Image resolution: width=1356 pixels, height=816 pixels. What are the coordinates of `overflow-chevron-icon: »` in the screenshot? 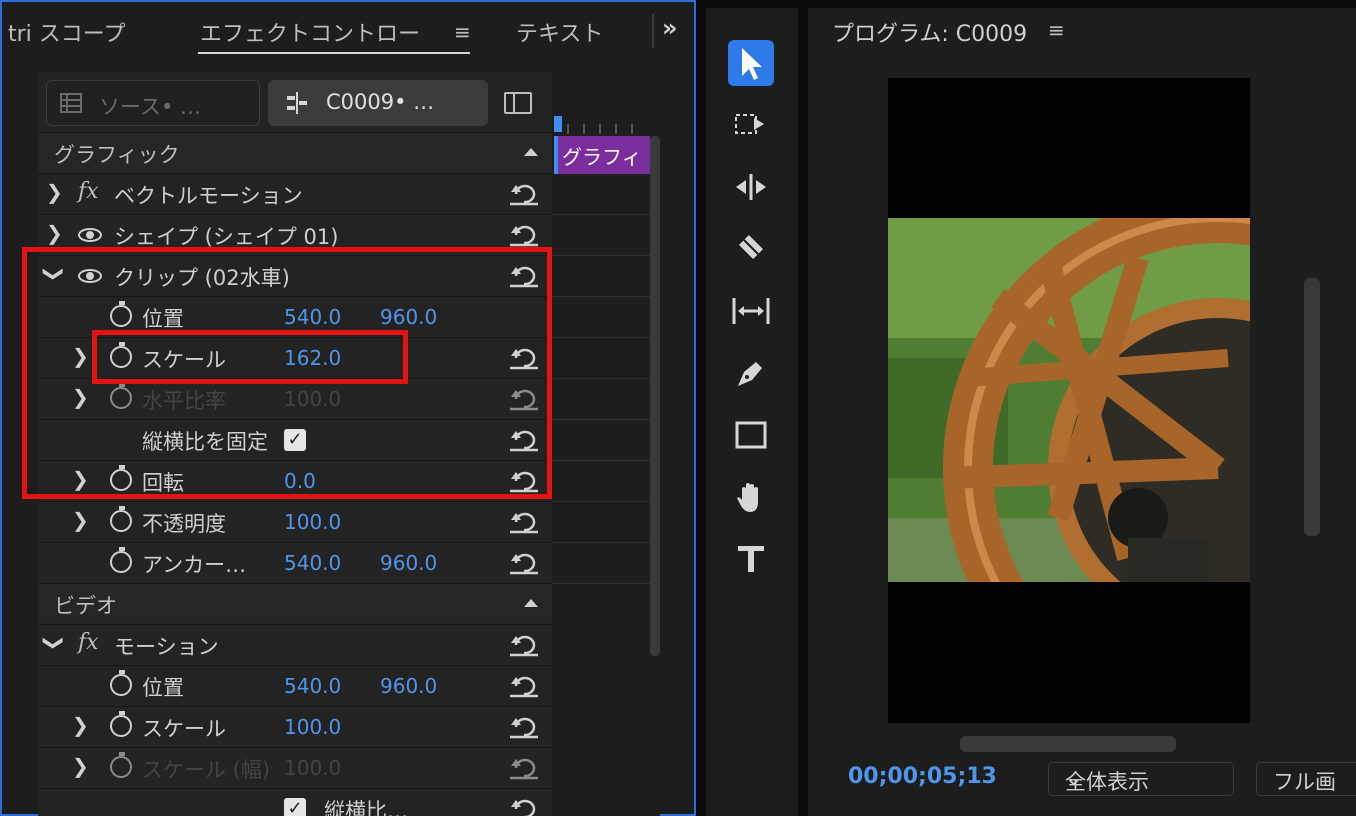 It's located at (670, 28).